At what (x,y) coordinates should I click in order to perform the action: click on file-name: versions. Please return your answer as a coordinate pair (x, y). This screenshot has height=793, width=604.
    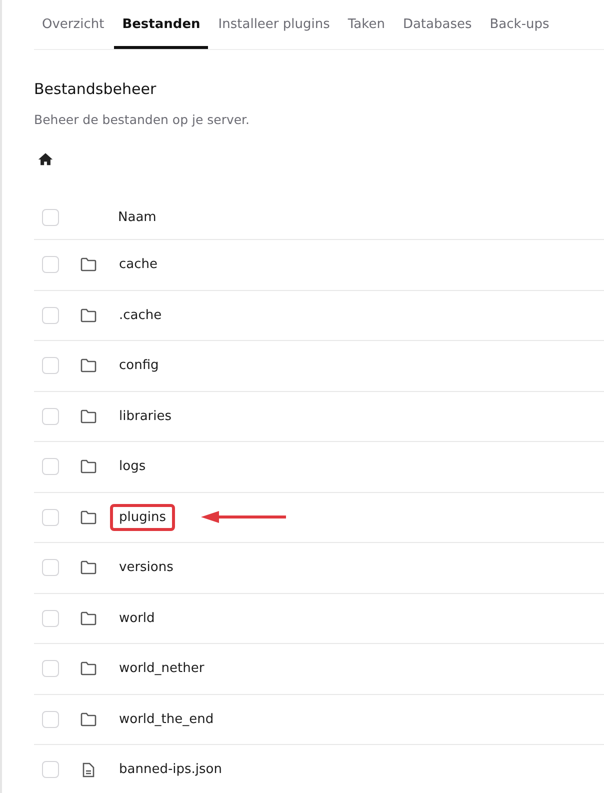
    Looking at the image, I should click on (146, 568).